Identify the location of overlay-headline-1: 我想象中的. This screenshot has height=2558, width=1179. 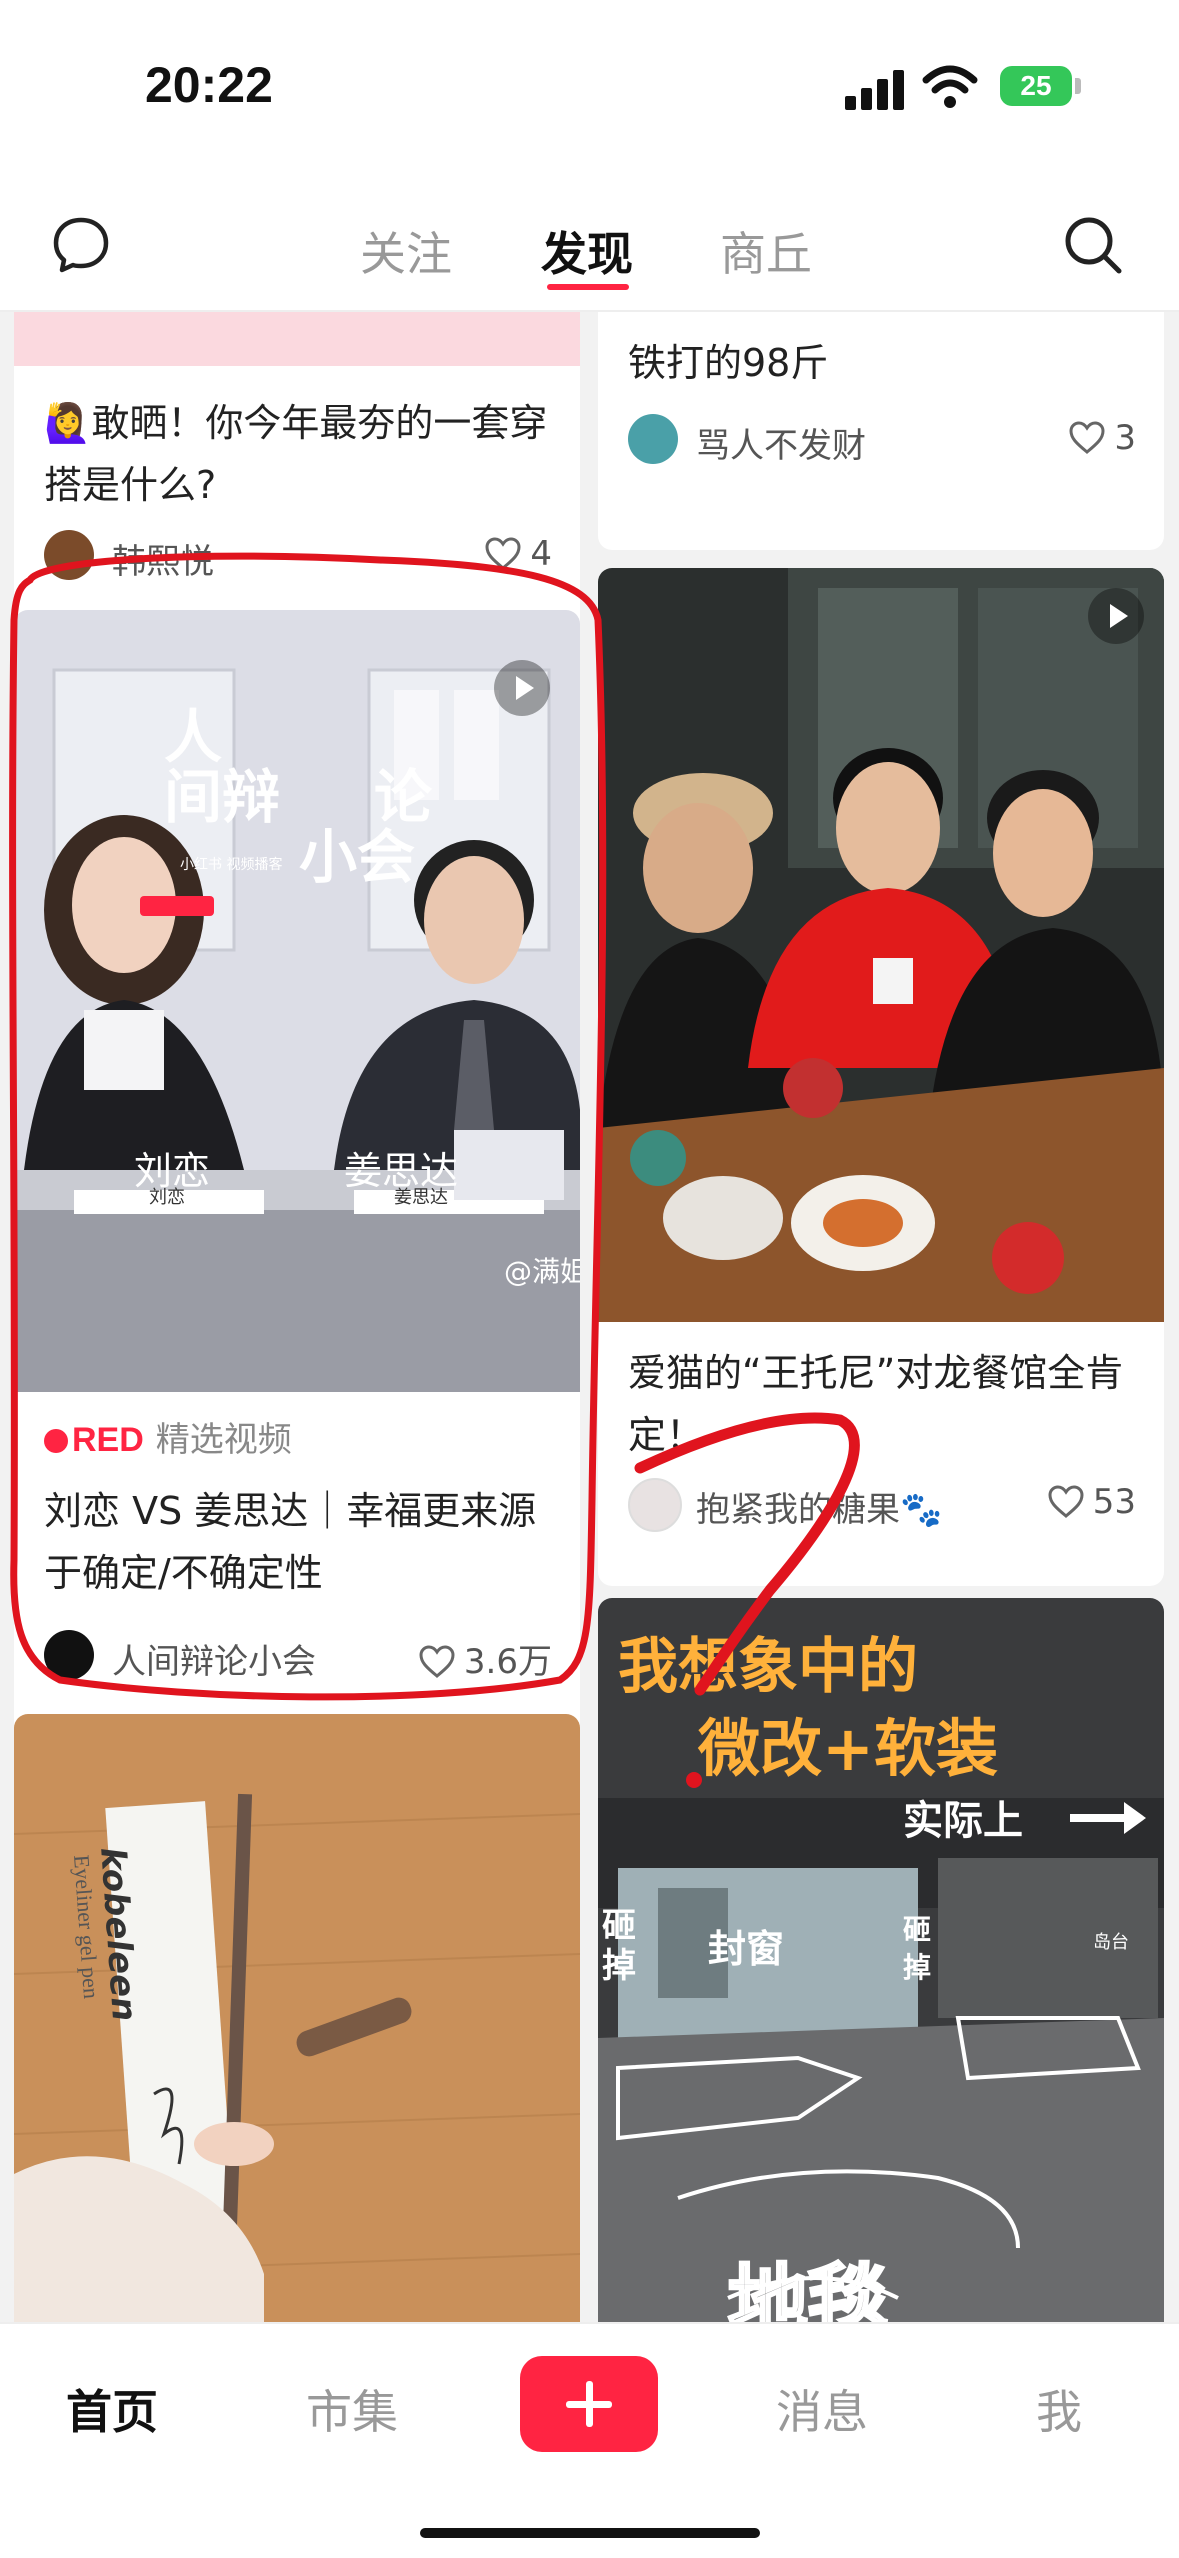
(768, 1667).